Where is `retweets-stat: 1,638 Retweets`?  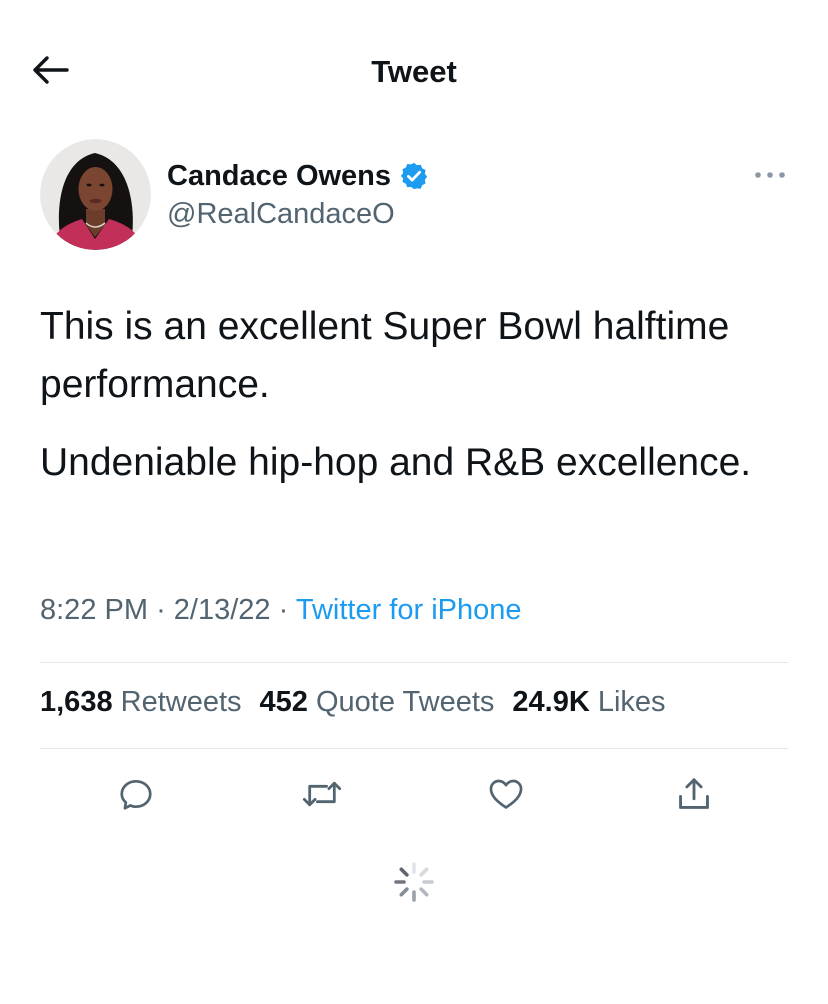 retweets-stat: 1,638 Retweets is located at coordinates (141, 702).